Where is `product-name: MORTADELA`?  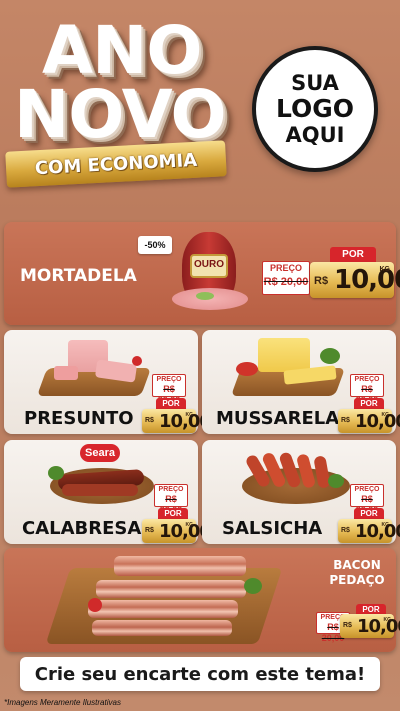 product-name: MORTADELA is located at coordinates (78, 276).